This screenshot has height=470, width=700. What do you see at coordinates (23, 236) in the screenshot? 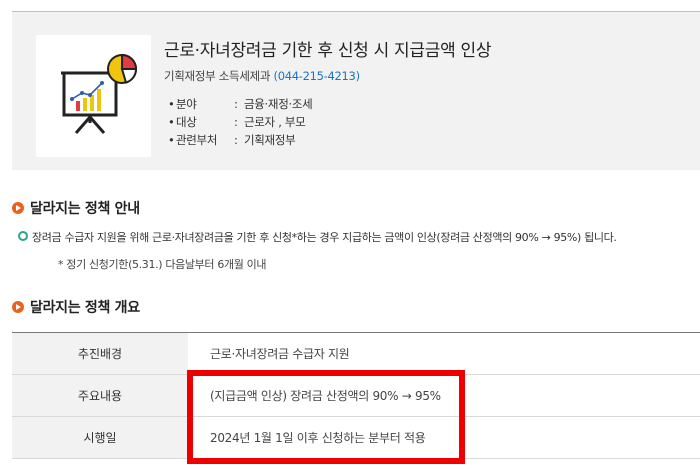
I see `circle-bullet-icon` at bounding box center [23, 236].